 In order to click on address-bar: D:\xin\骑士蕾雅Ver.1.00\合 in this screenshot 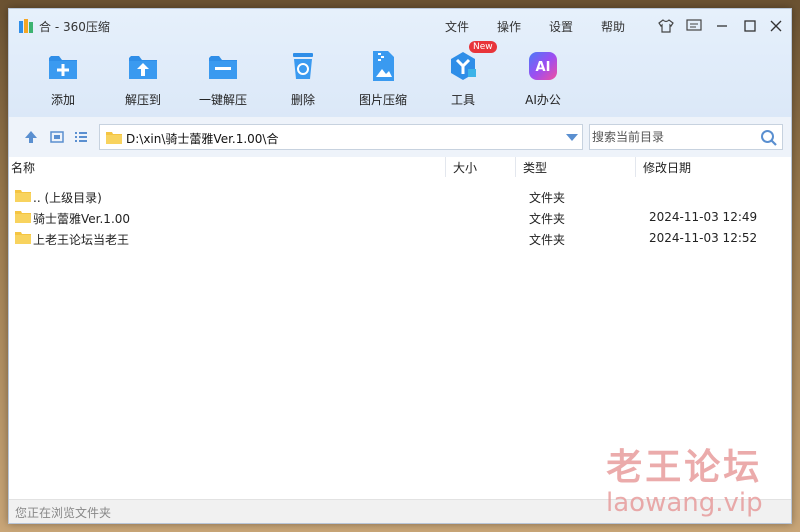, I will do `click(400, 137)`.